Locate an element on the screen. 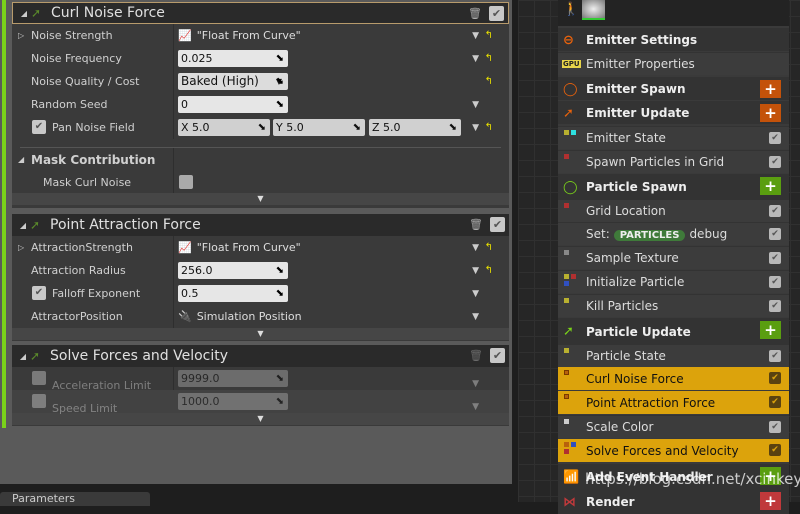 The height and width of the screenshot is (514, 800). random-seed-input: 0 is located at coordinates (233, 104).